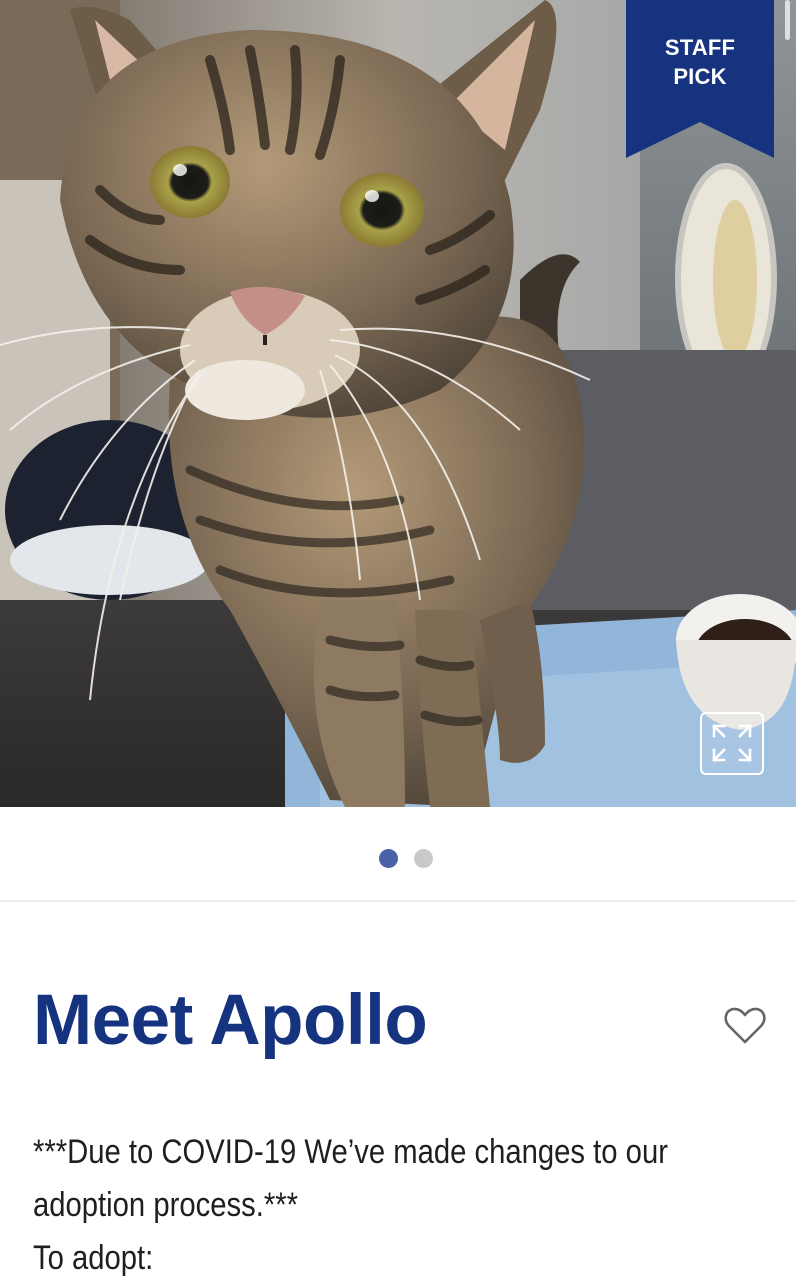 The height and width of the screenshot is (1280, 796). What do you see at coordinates (93, 1258) in the screenshot?
I see `to-adopt-text: To adopt:` at bounding box center [93, 1258].